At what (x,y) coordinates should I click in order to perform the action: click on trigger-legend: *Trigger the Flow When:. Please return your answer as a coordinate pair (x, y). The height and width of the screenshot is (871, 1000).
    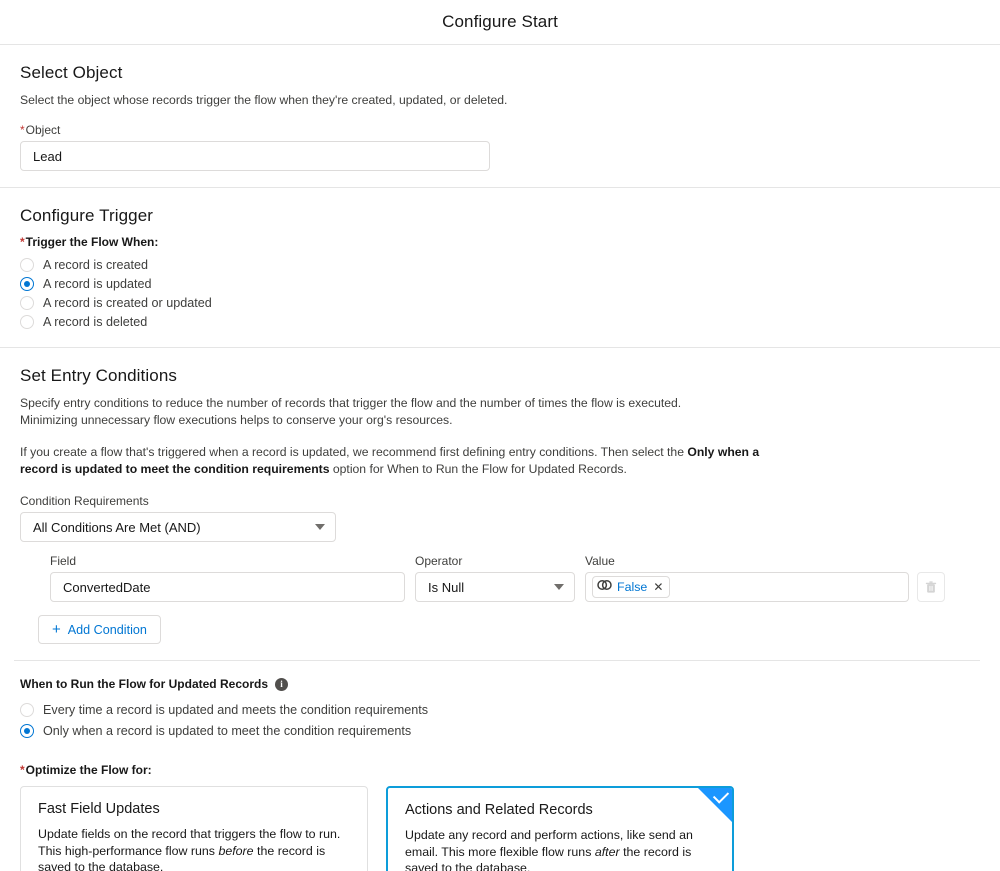
    Looking at the image, I should click on (500, 242).